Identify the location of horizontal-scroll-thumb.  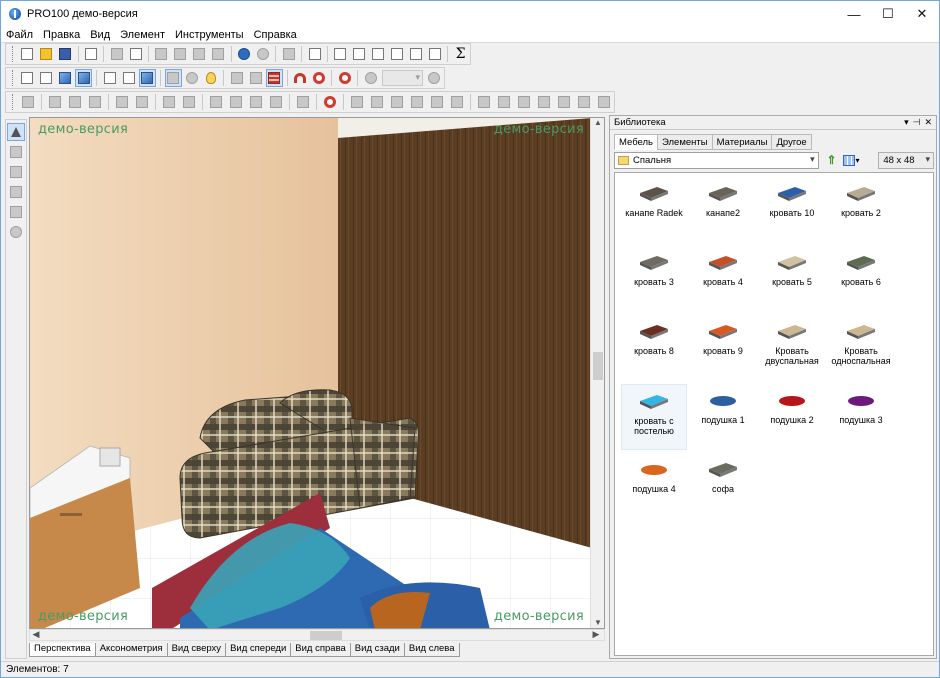
(326, 635).